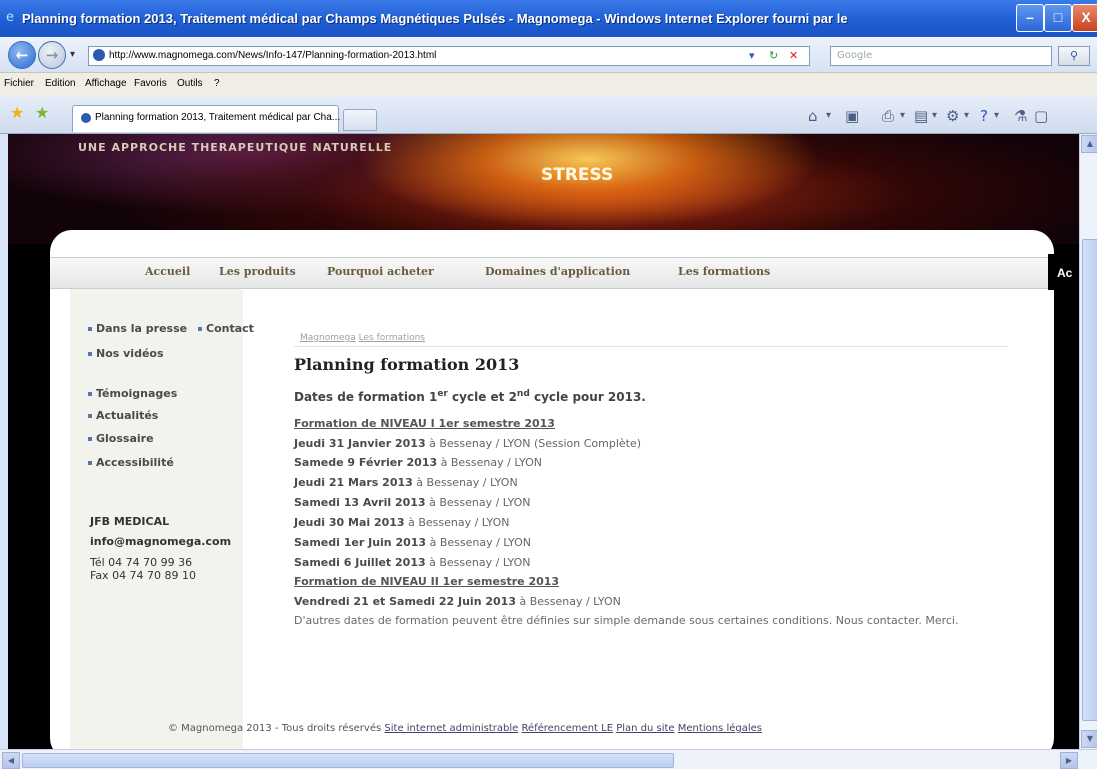  What do you see at coordinates (167, 271) in the screenshot?
I see `nav-accueil: Accueil` at bounding box center [167, 271].